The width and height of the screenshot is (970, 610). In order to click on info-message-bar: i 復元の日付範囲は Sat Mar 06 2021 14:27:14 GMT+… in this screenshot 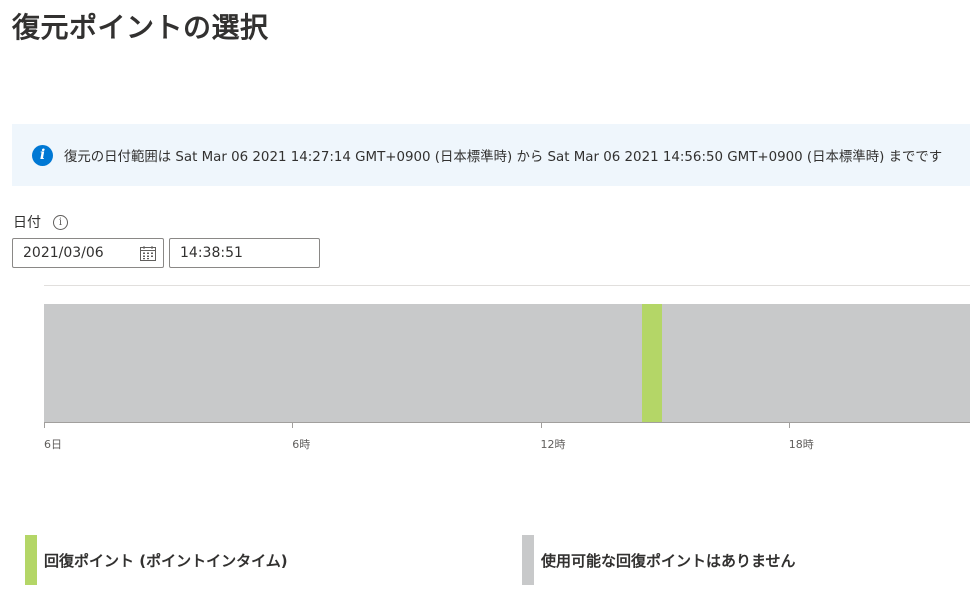, I will do `click(491, 155)`.